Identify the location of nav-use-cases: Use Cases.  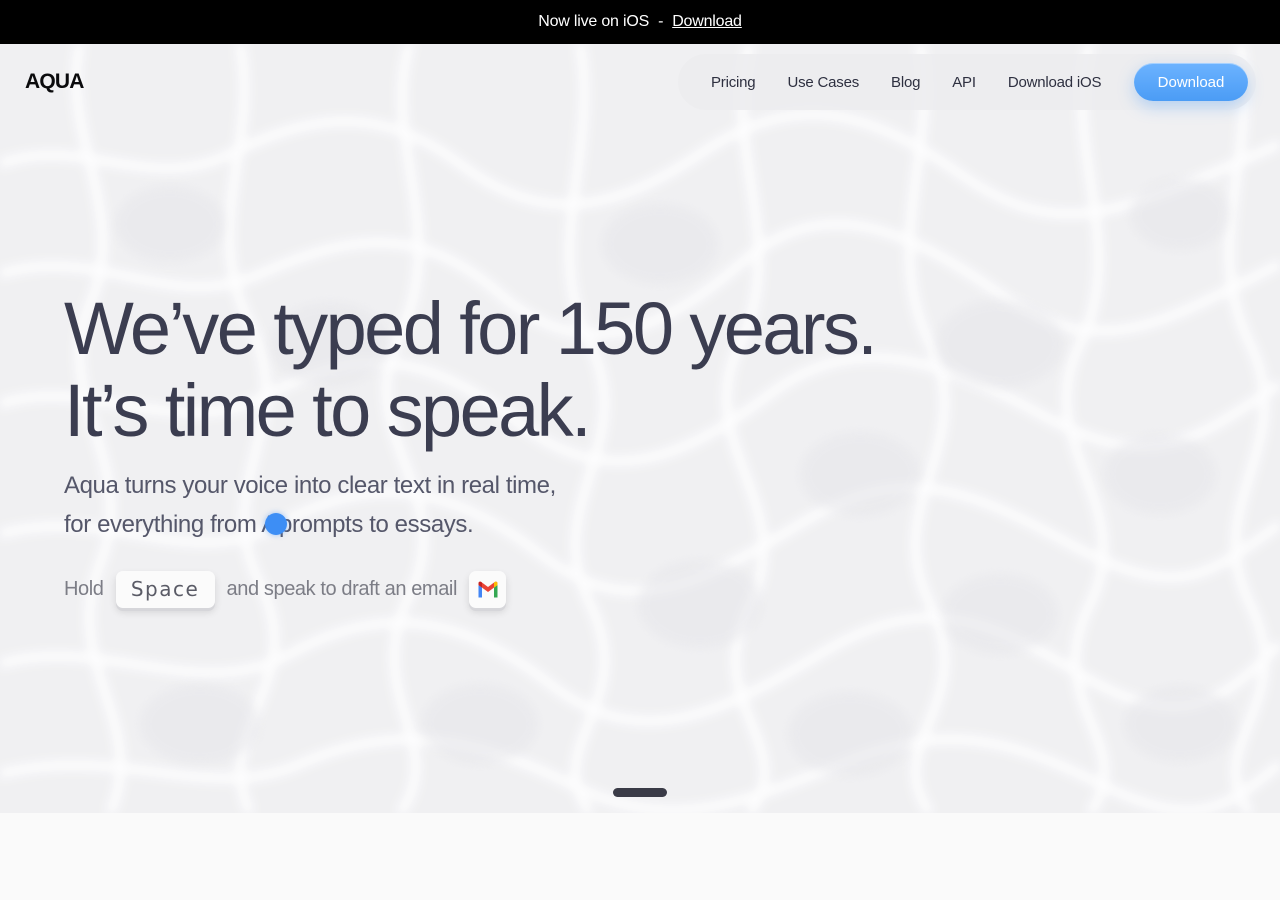
(823, 82).